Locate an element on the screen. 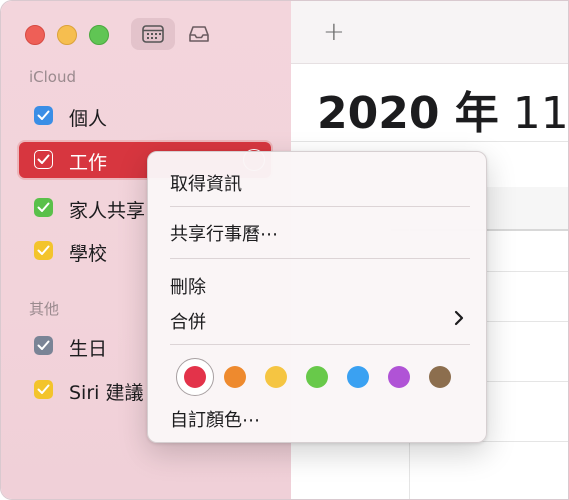 This screenshot has width=569, height=500. menu-item-share-calendar: 共享行事曆⋯ is located at coordinates (224, 233).